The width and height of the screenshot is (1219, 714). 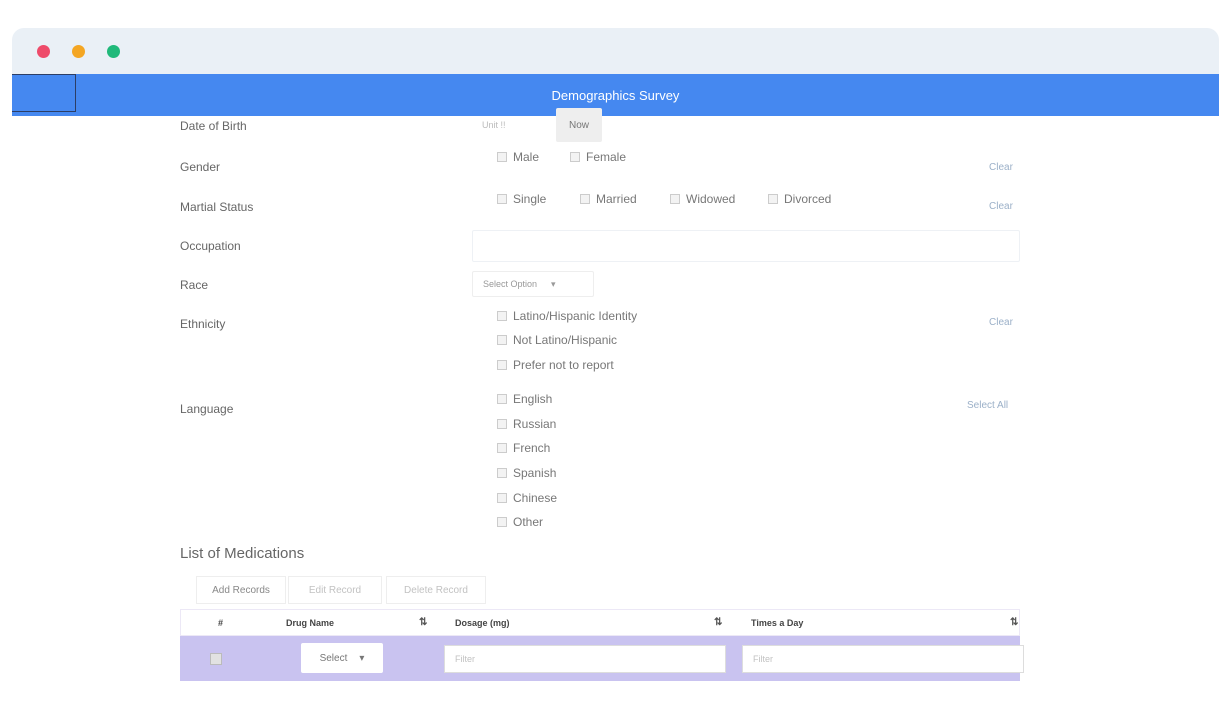 What do you see at coordinates (217, 207) in the screenshot?
I see `marital-label: Martial Status` at bounding box center [217, 207].